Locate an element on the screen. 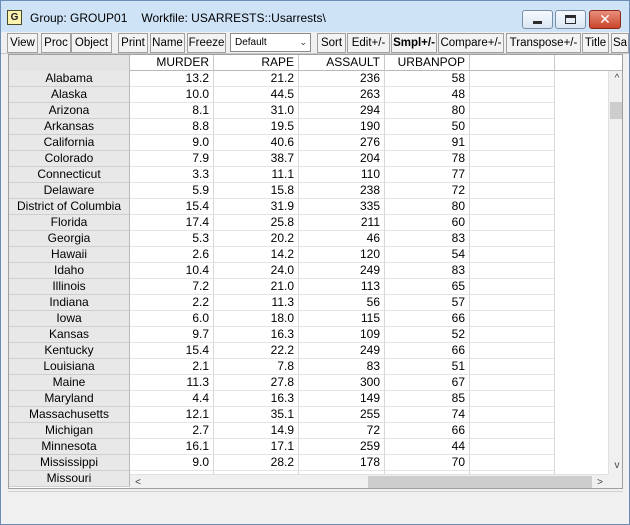  cell-urbanpop: 80 is located at coordinates (427, 111).